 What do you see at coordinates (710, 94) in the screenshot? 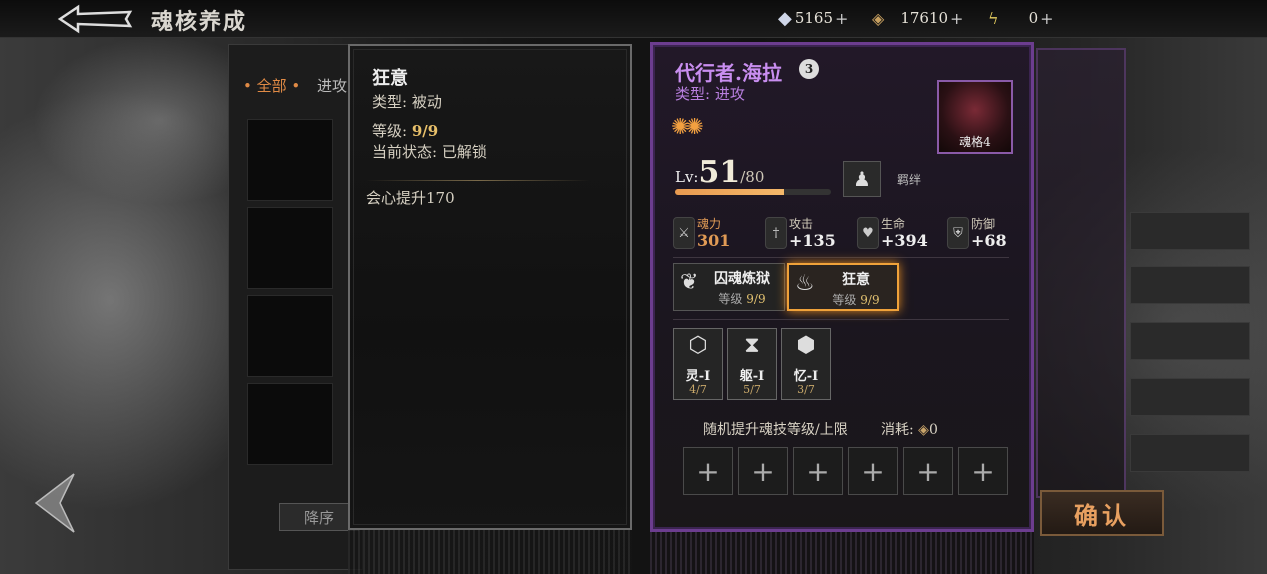
I see `character-type: 类型: 进攻` at bounding box center [710, 94].